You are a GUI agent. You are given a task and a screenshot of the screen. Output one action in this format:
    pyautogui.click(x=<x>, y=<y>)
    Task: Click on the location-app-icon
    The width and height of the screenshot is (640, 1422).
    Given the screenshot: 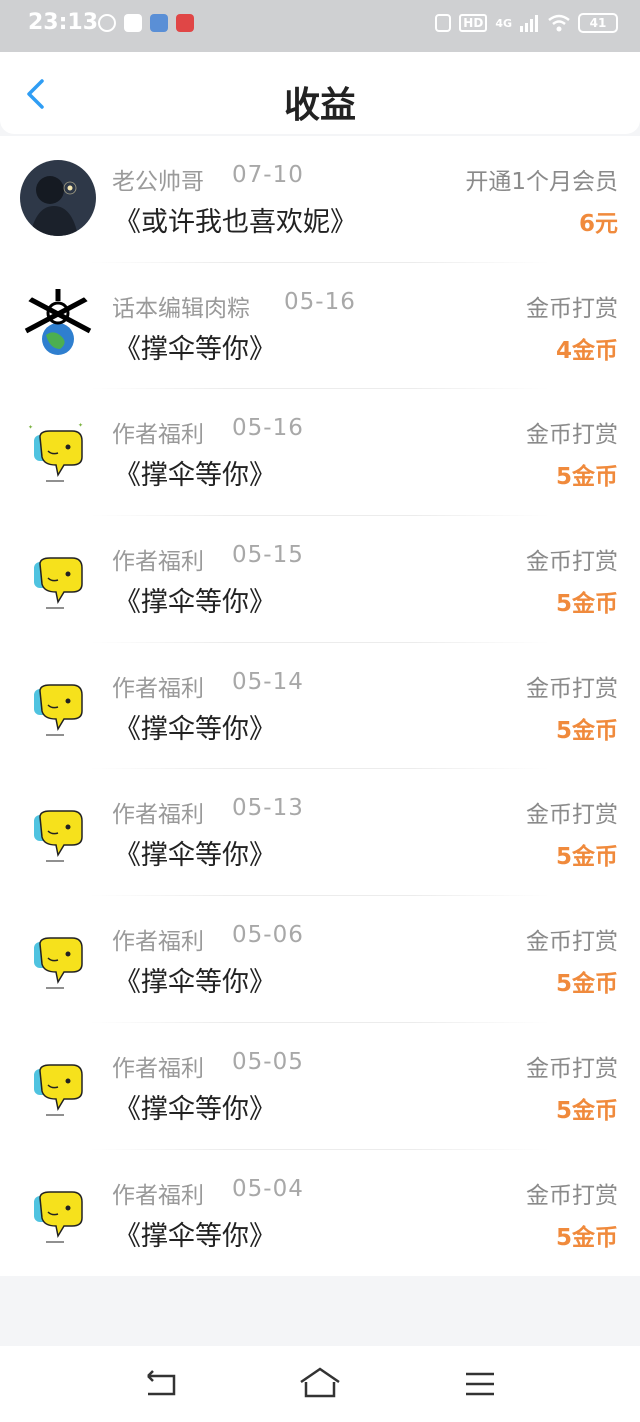 What is the action you would take?
    pyautogui.click(x=185, y=23)
    